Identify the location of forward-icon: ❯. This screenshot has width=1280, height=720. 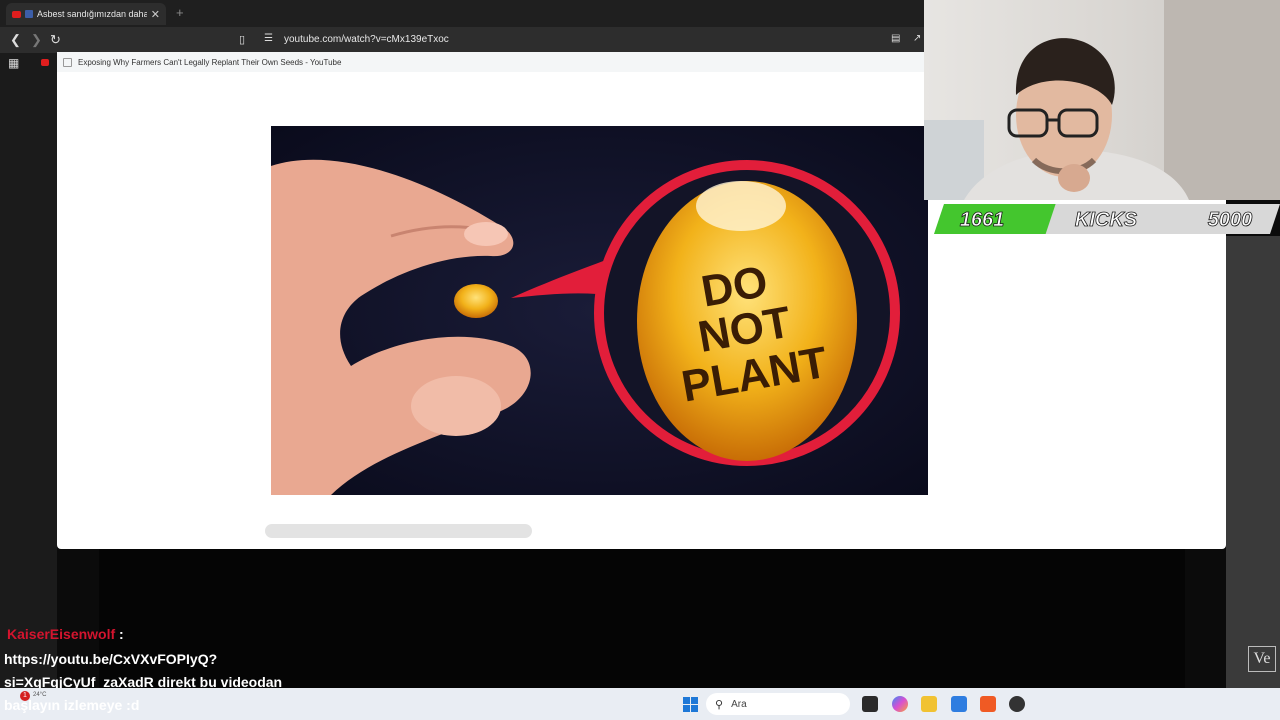
(36, 40).